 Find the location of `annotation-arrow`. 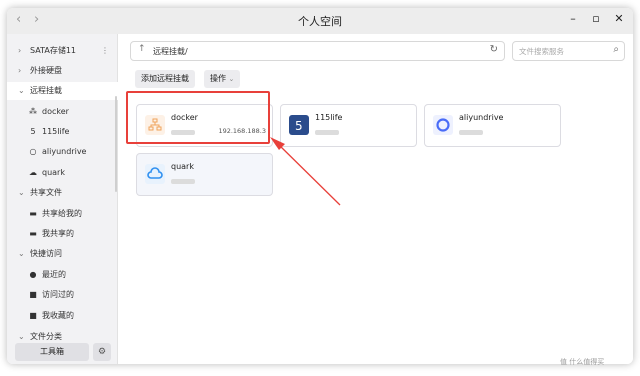

annotation-arrow is located at coordinates (305, 171).